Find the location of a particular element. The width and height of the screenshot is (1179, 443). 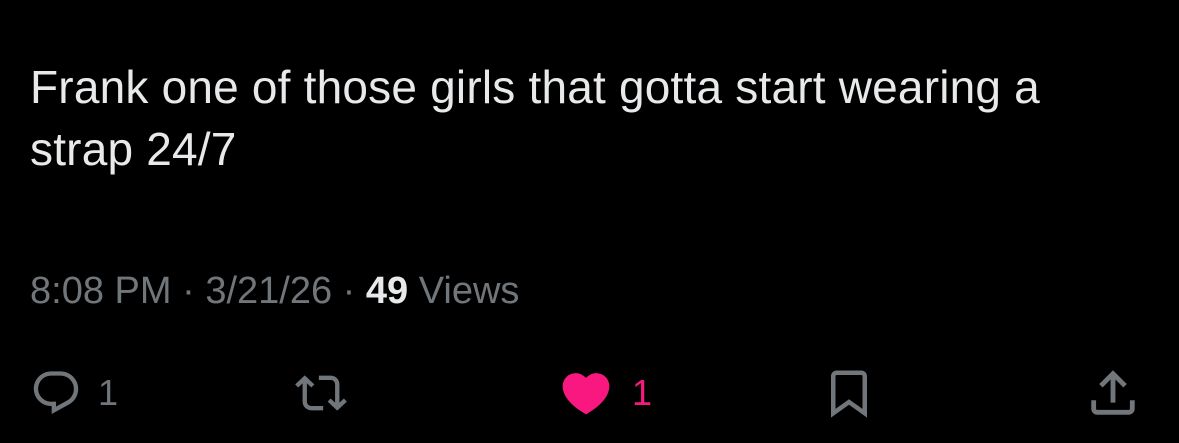

reply-icon is located at coordinates (56, 393).